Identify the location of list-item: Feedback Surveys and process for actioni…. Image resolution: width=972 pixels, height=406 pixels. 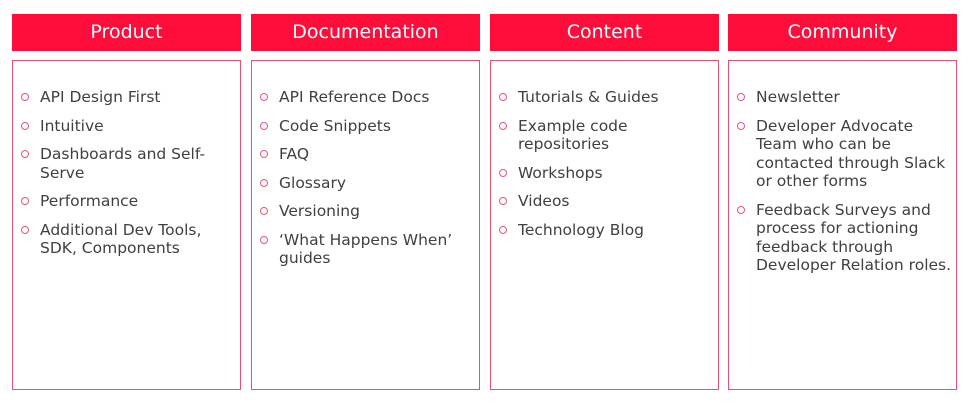
(844, 238).